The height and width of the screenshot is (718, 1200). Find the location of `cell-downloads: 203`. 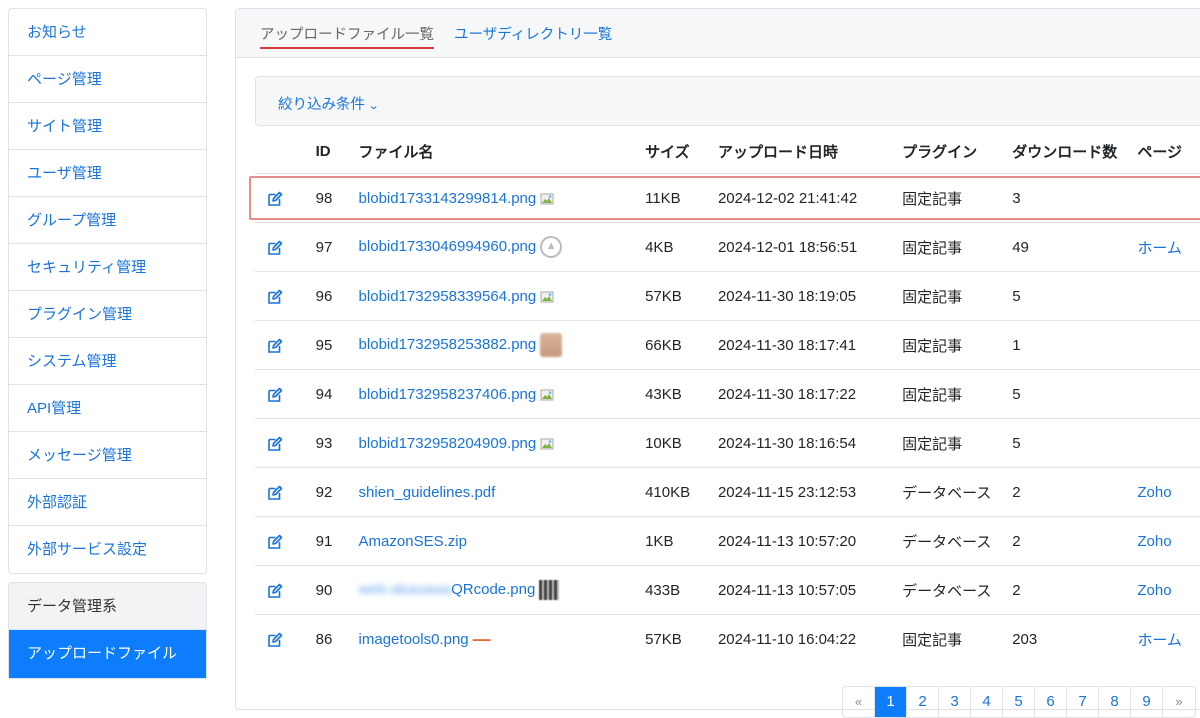

cell-downloads: 203 is located at coordinates (1075, 638).